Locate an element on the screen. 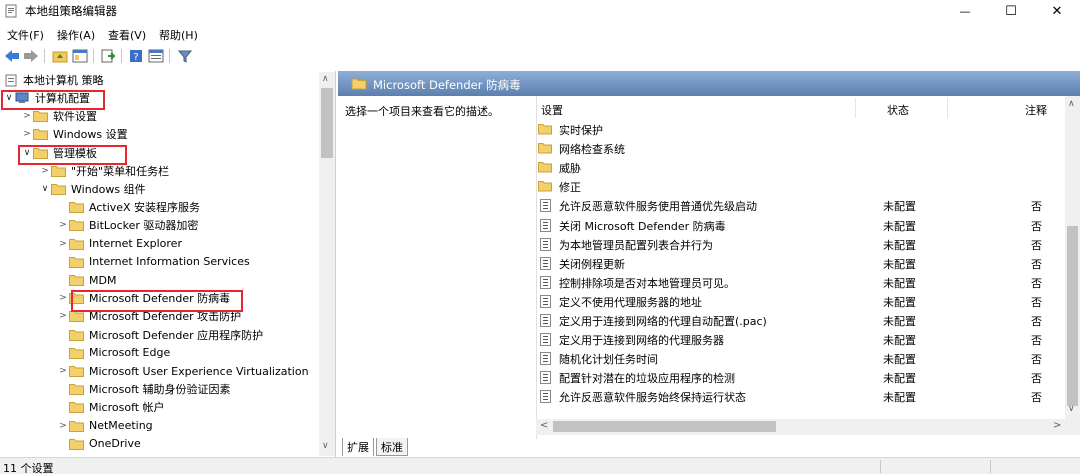  list-hscroll-thumb is located at coordinates (664, 426).